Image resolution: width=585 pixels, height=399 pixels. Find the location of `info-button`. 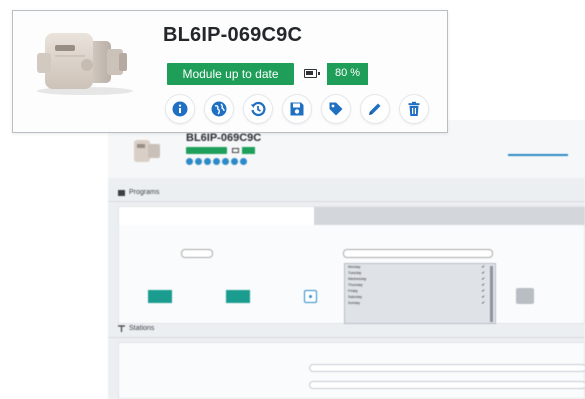

info-button is located at coordinates (180, 109).